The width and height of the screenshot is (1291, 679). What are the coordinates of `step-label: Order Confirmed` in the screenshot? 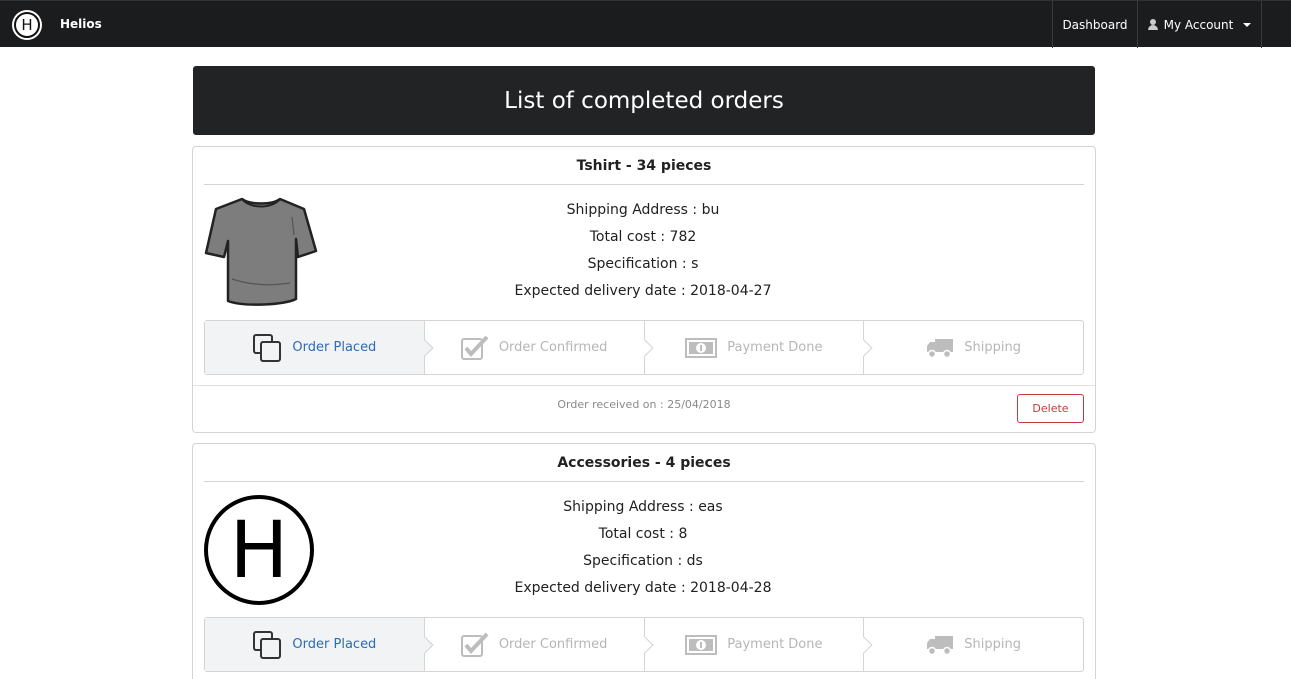 It's located at (553, 644).